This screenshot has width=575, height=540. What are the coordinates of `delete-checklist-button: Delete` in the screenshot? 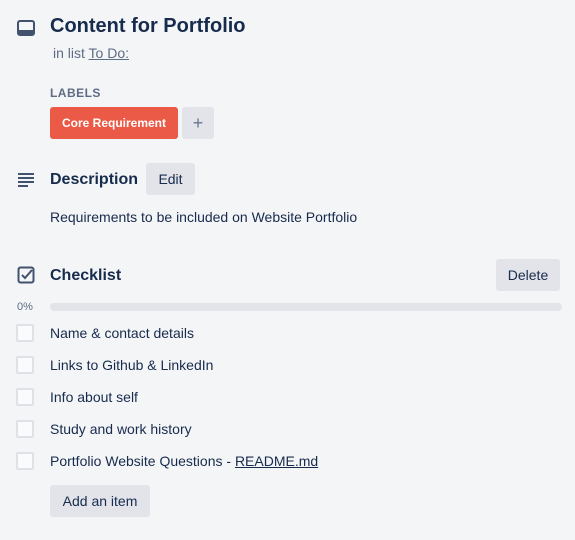 It's located at (528, 275).